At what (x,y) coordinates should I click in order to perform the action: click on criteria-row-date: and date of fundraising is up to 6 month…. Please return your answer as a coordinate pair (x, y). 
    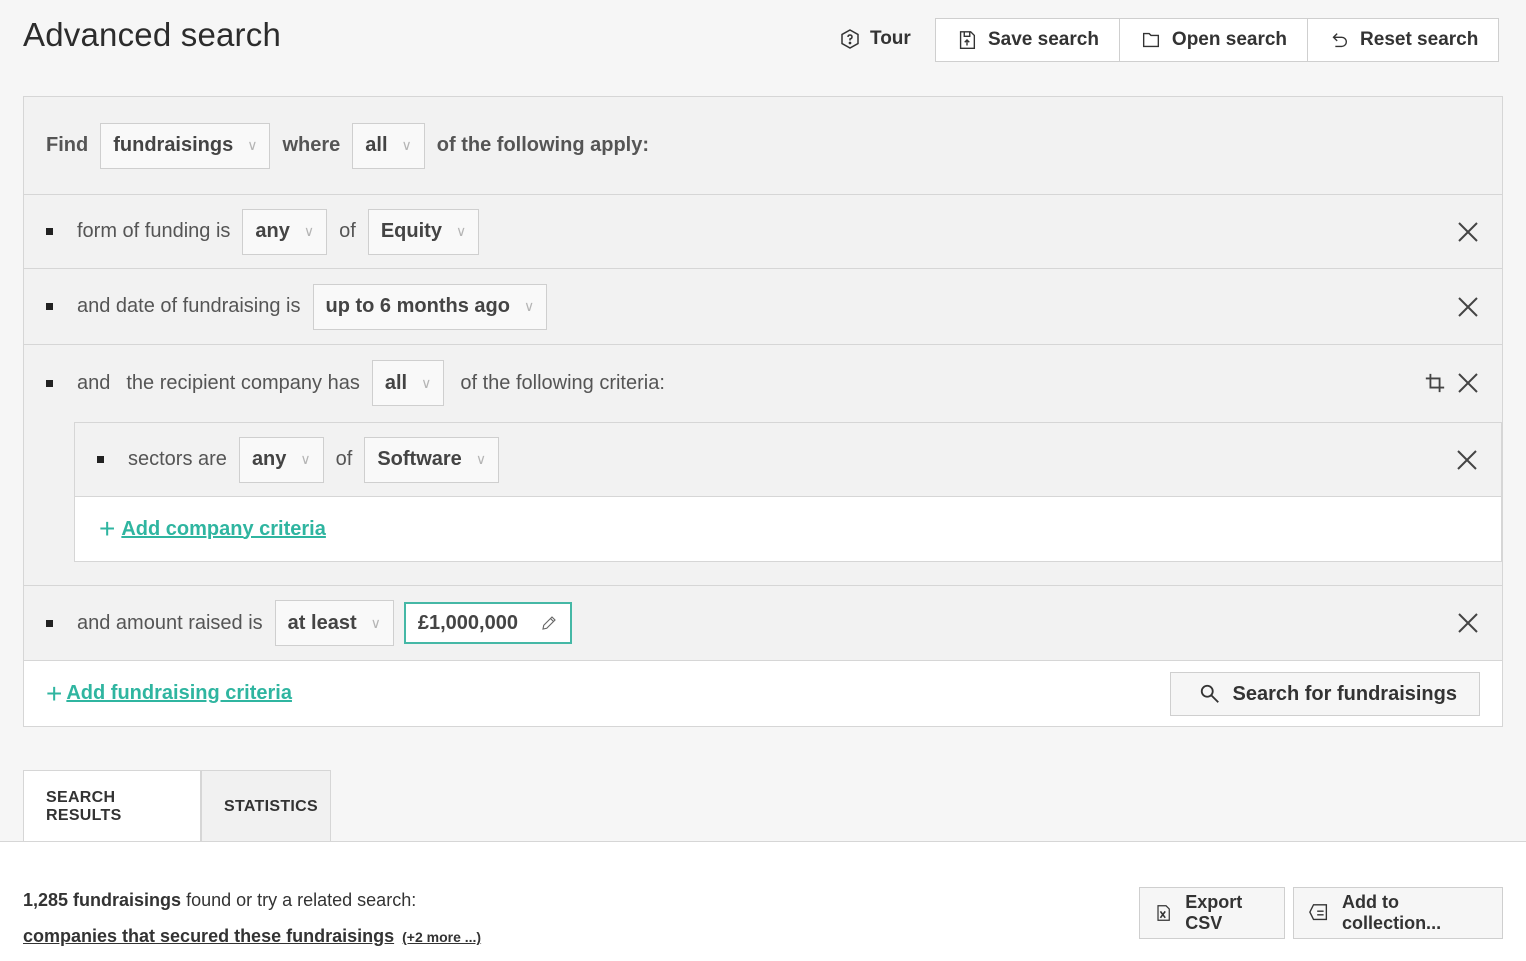
    Looking at the image, I should click on (763, 307).